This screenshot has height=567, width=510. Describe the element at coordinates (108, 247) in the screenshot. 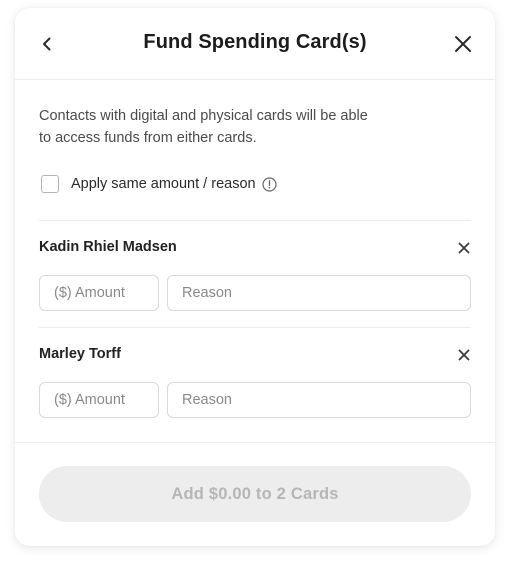

I see `recipient-name: Kadin Rhiel Madsen` at that location.